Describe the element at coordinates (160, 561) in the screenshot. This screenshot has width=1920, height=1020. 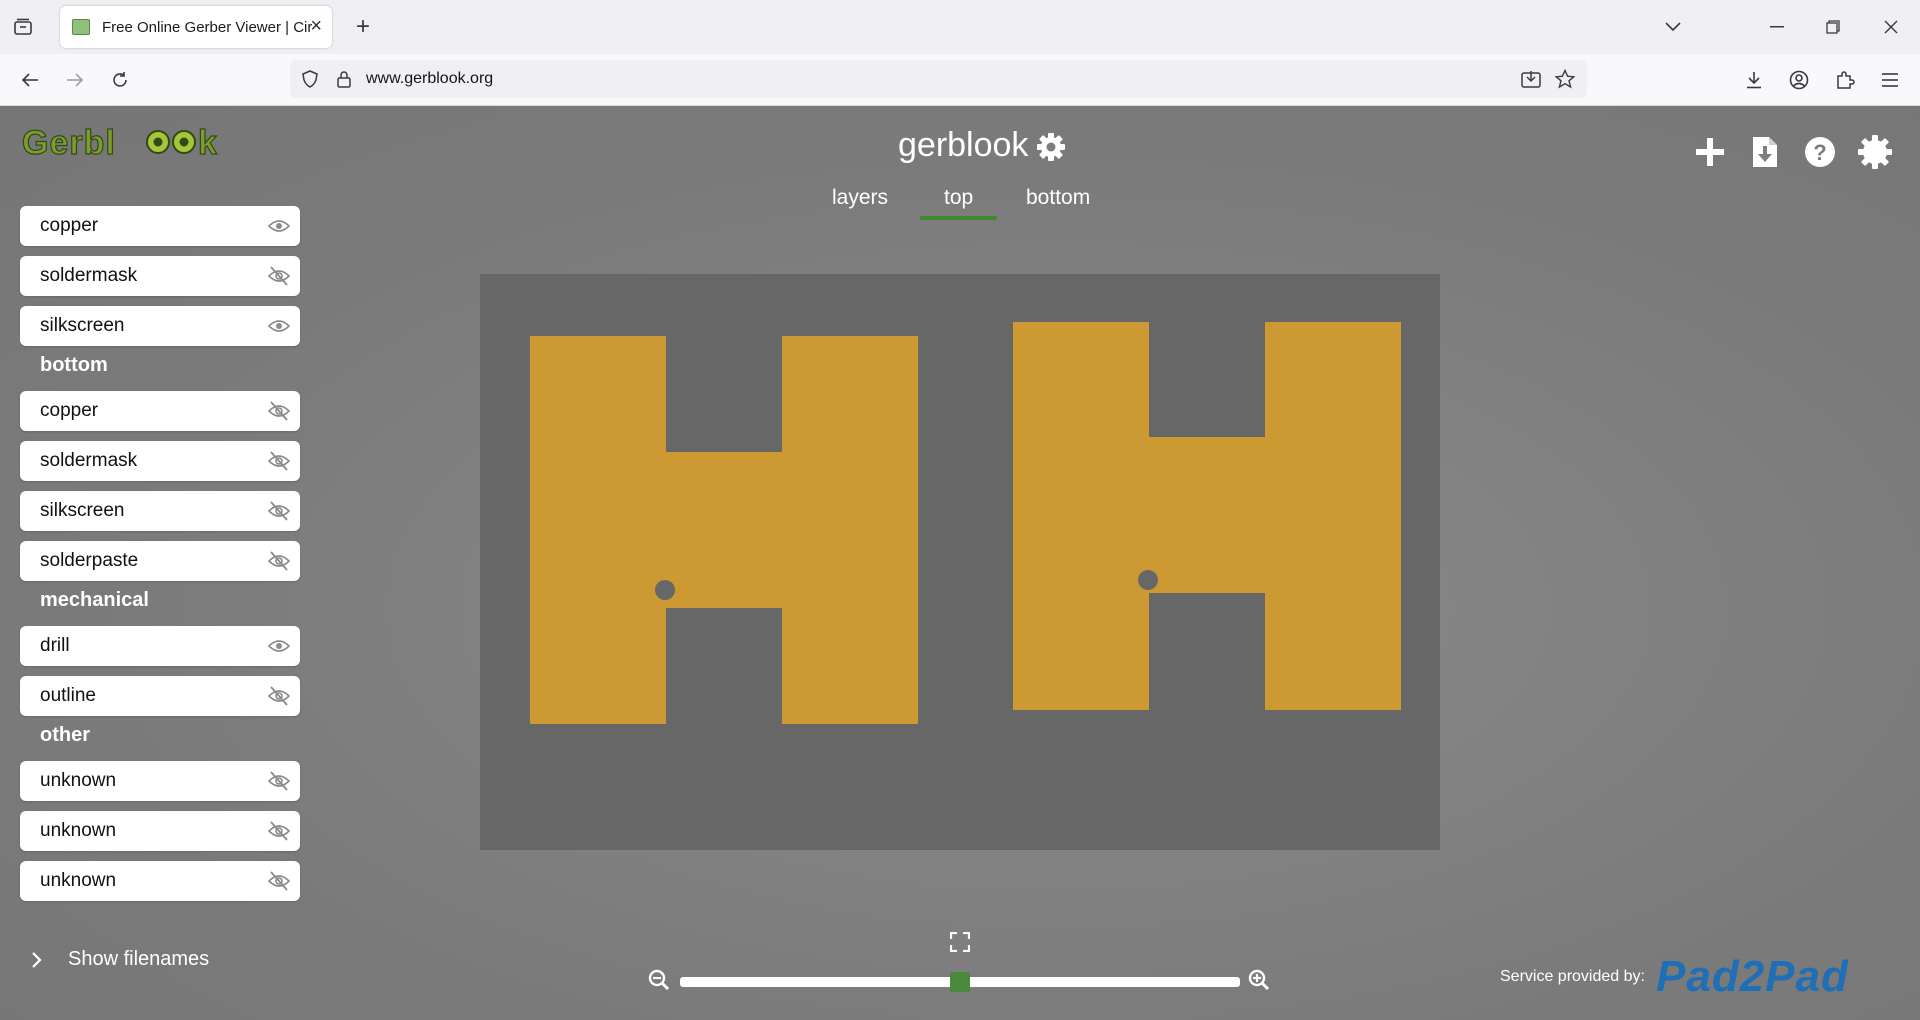
I see `layer-bottom-solderpaste: solderpaste` at that location.